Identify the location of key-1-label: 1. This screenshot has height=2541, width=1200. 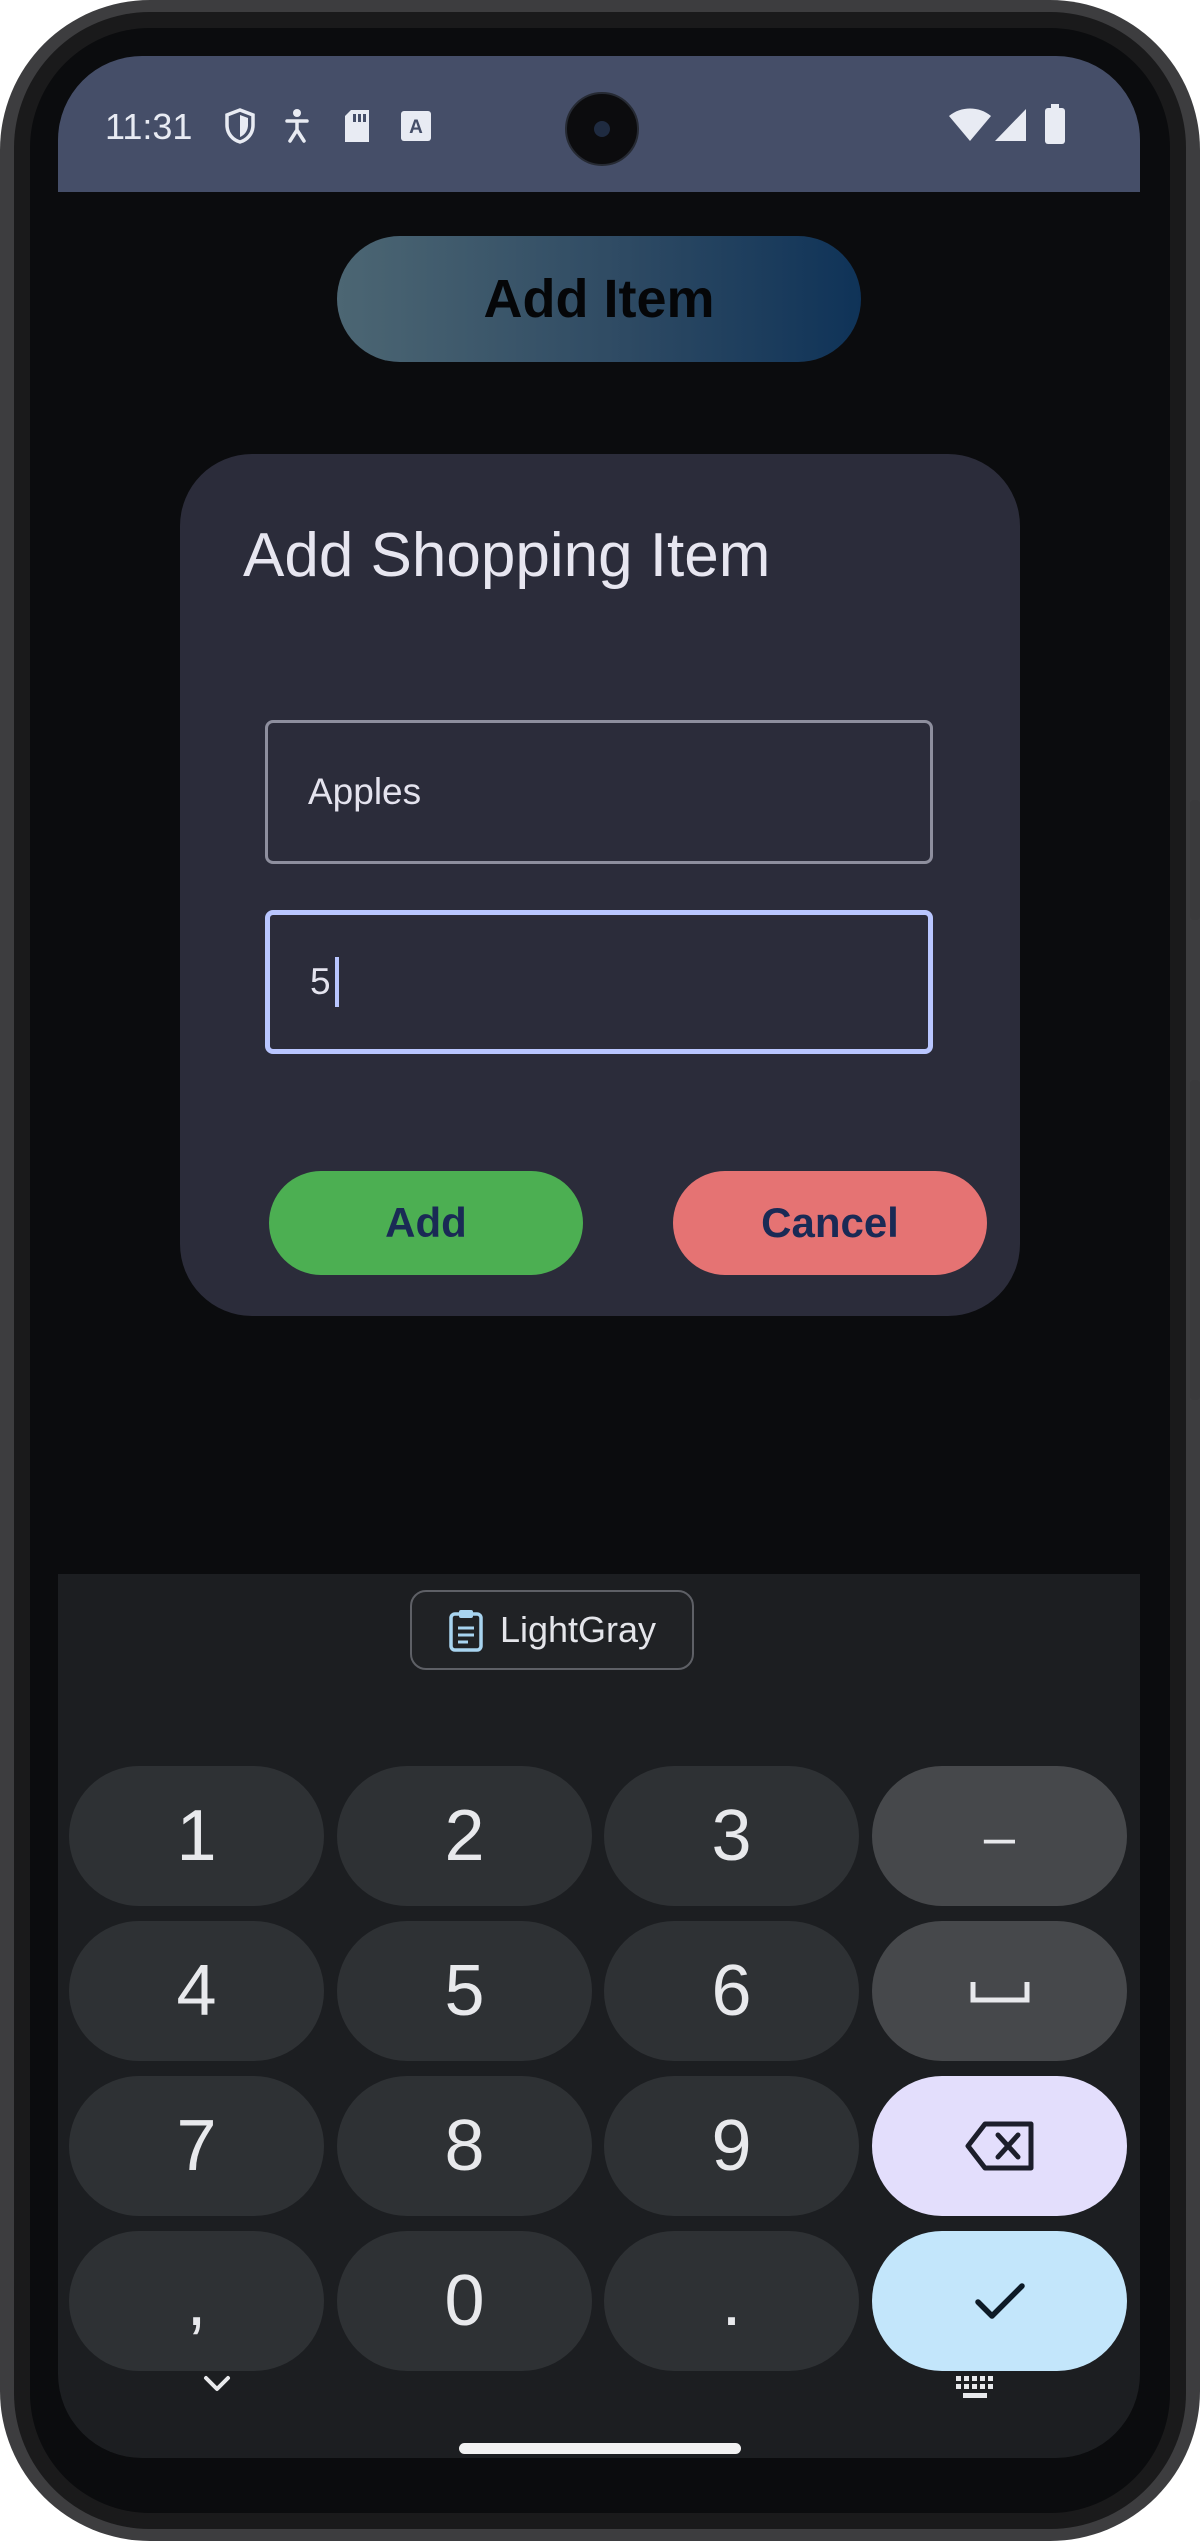
(196, 1836).